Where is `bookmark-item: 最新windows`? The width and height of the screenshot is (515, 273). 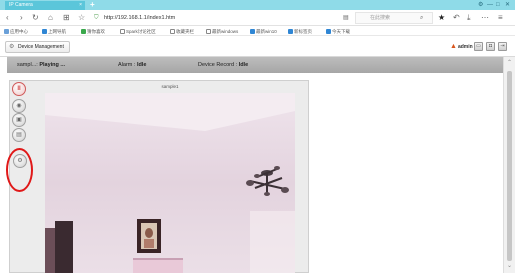 bookmark-item: 最新windows is located at coordinates (222, 31).